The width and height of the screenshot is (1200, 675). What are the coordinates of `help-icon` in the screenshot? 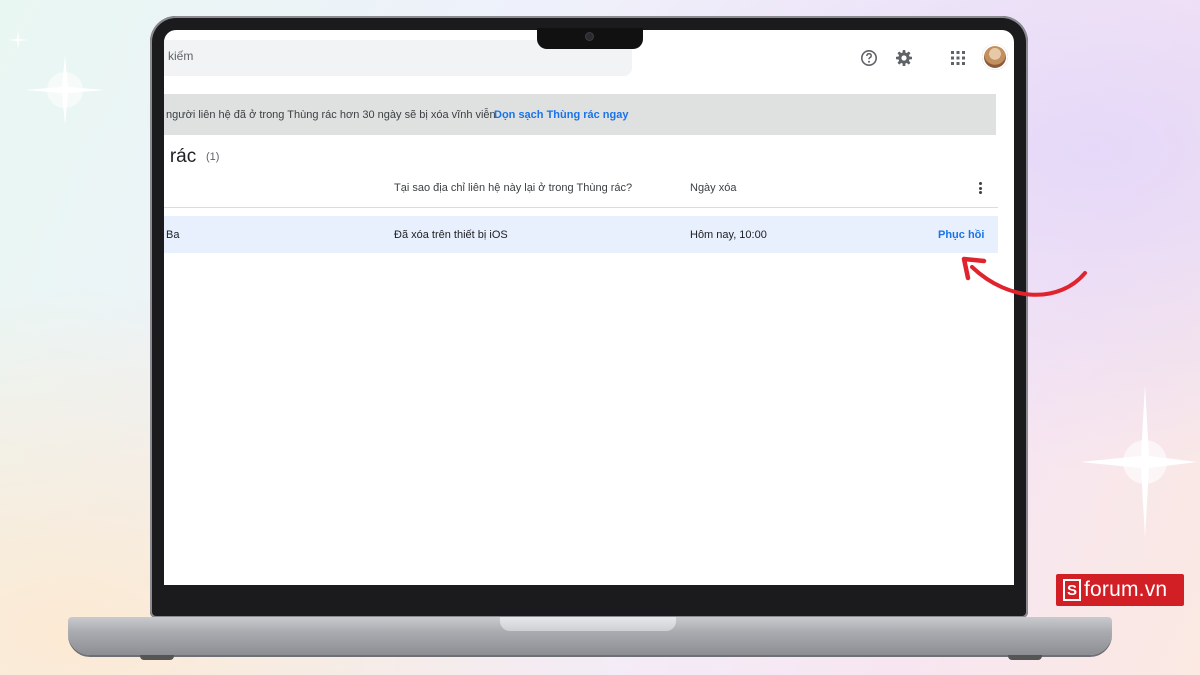 It's located at (869, 58).